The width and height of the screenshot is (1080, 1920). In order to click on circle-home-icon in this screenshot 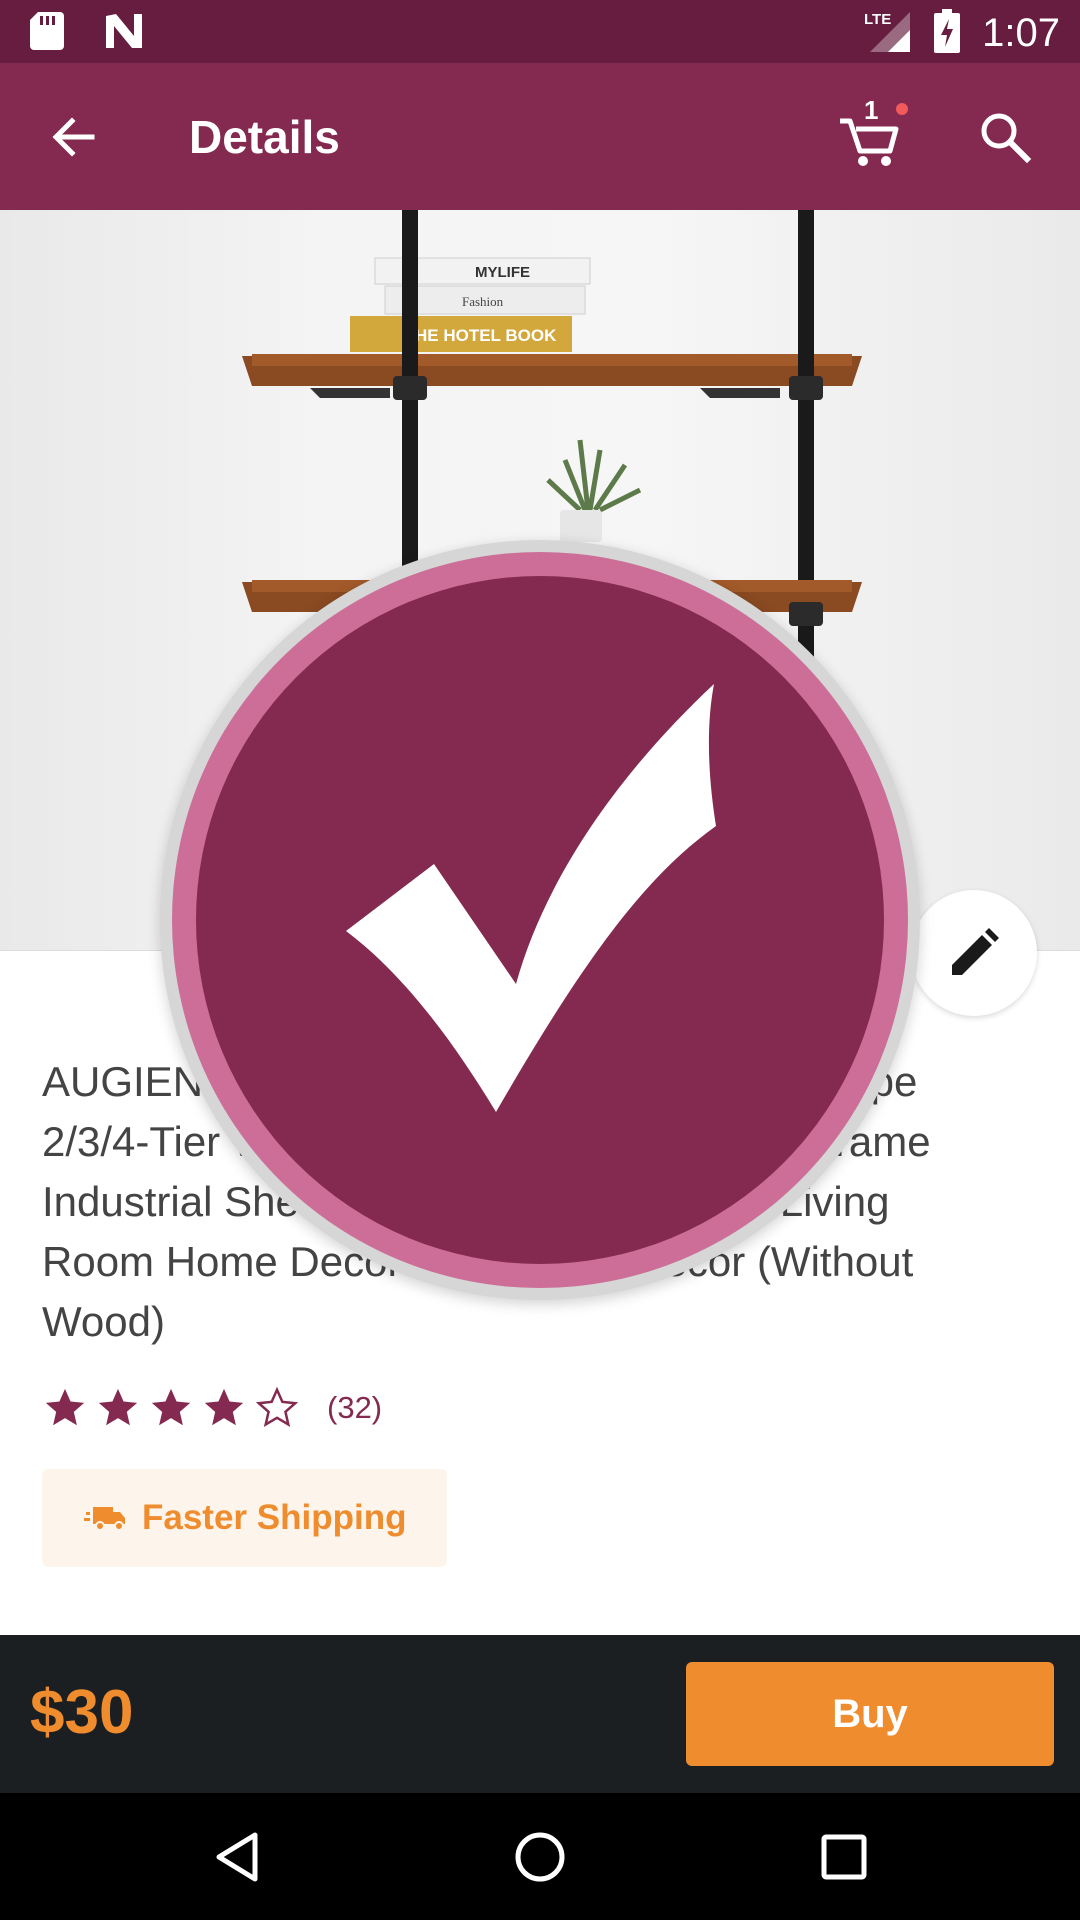, I will do `click(540, 1857)`.